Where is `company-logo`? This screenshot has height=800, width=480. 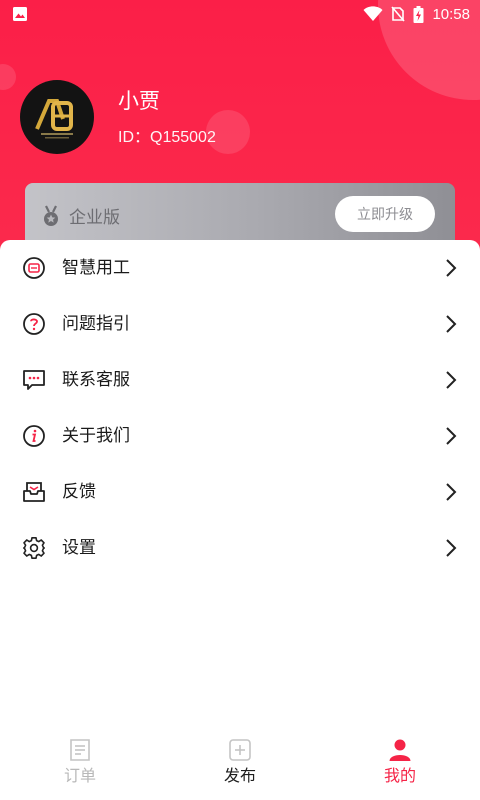
company-logo is located at coordinates (54, 119).